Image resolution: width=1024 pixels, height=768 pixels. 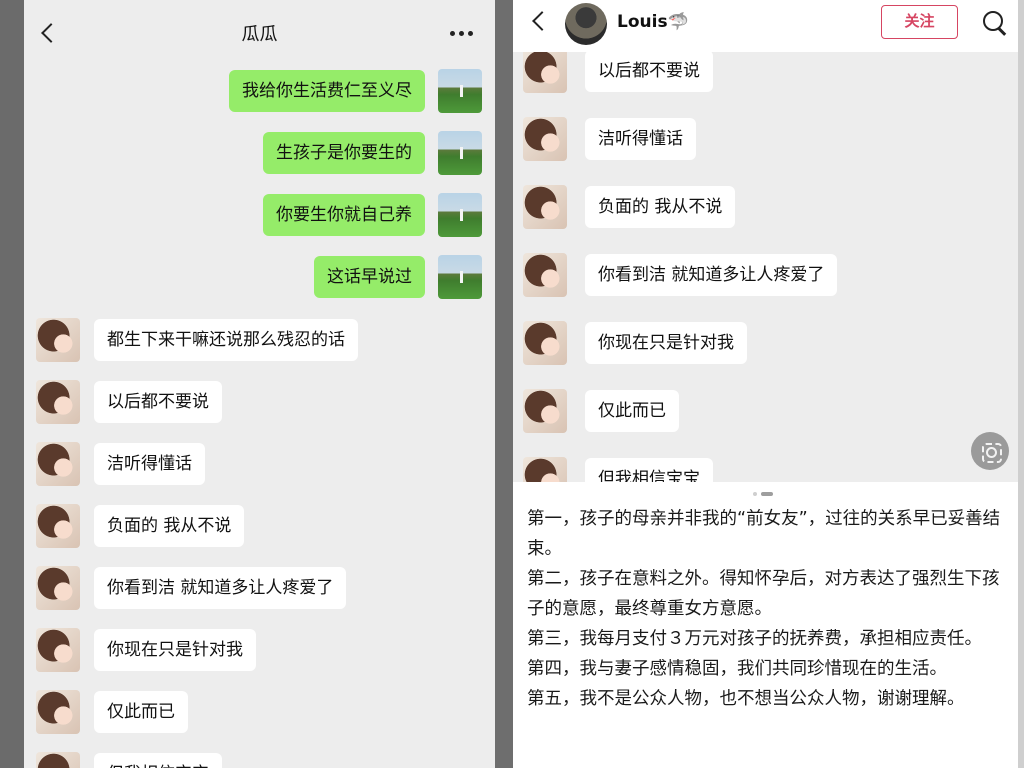 What do you see at coordinates (461, 33) in the screenshot?
I see `more-icon` at bounding box center [461, 33].